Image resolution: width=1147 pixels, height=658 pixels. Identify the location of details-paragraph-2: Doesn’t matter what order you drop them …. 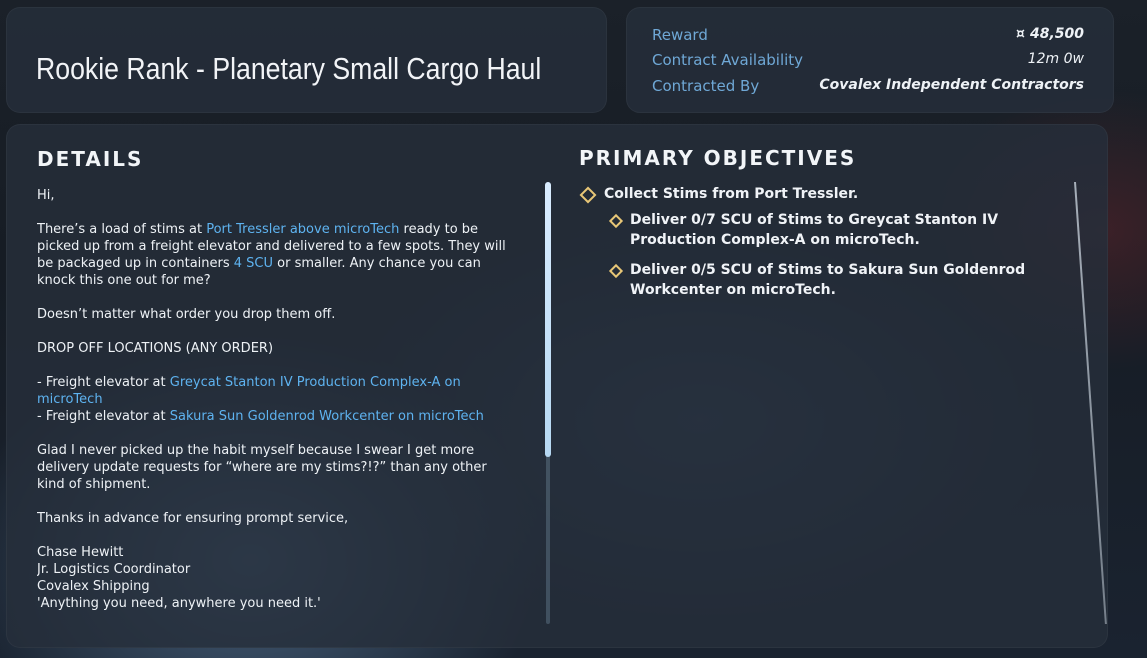
(186, 314).